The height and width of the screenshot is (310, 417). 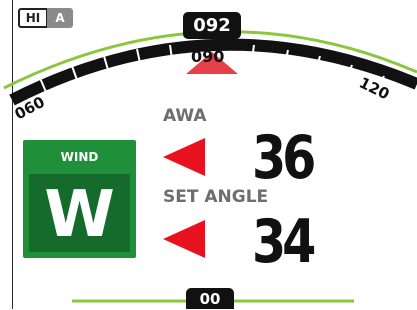 I want to click on awa-value: 36, so click(x=284, y=158).